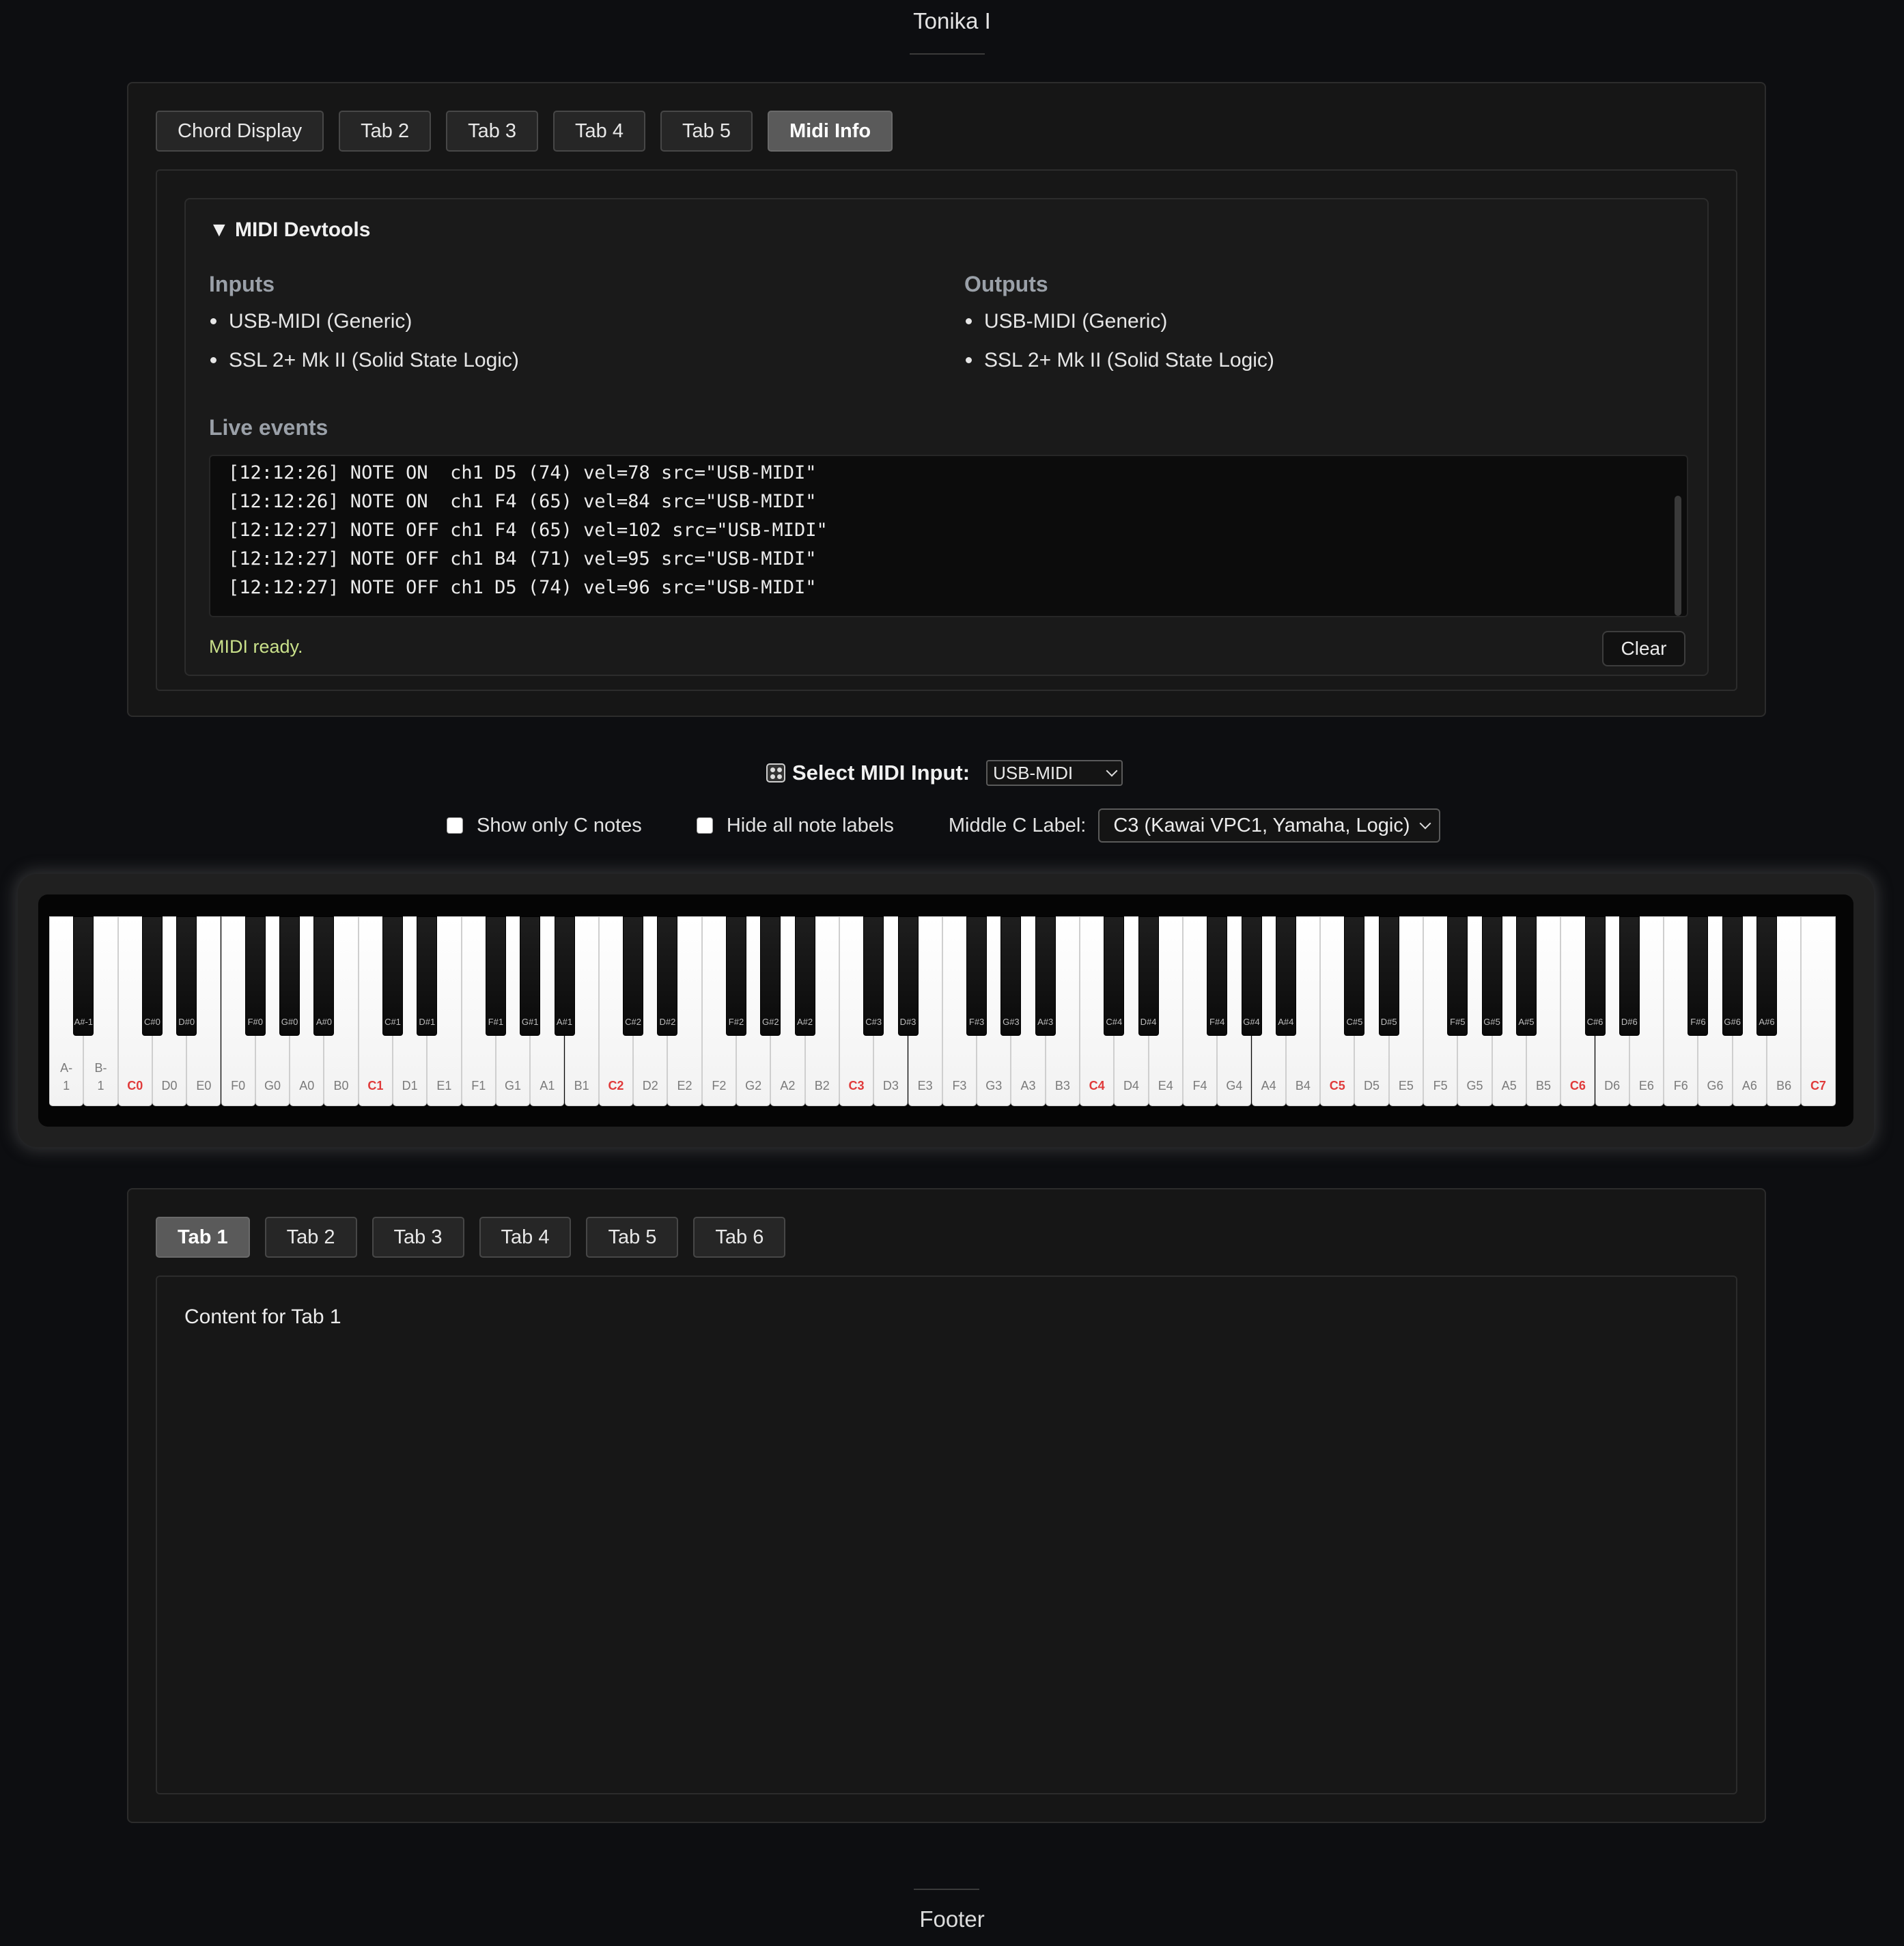 The height and width of the screenshot is (1946, 1904). Describe the element at coordinates (1388, 1022) in the screenshot. I see `key-label: D#5` at that location.